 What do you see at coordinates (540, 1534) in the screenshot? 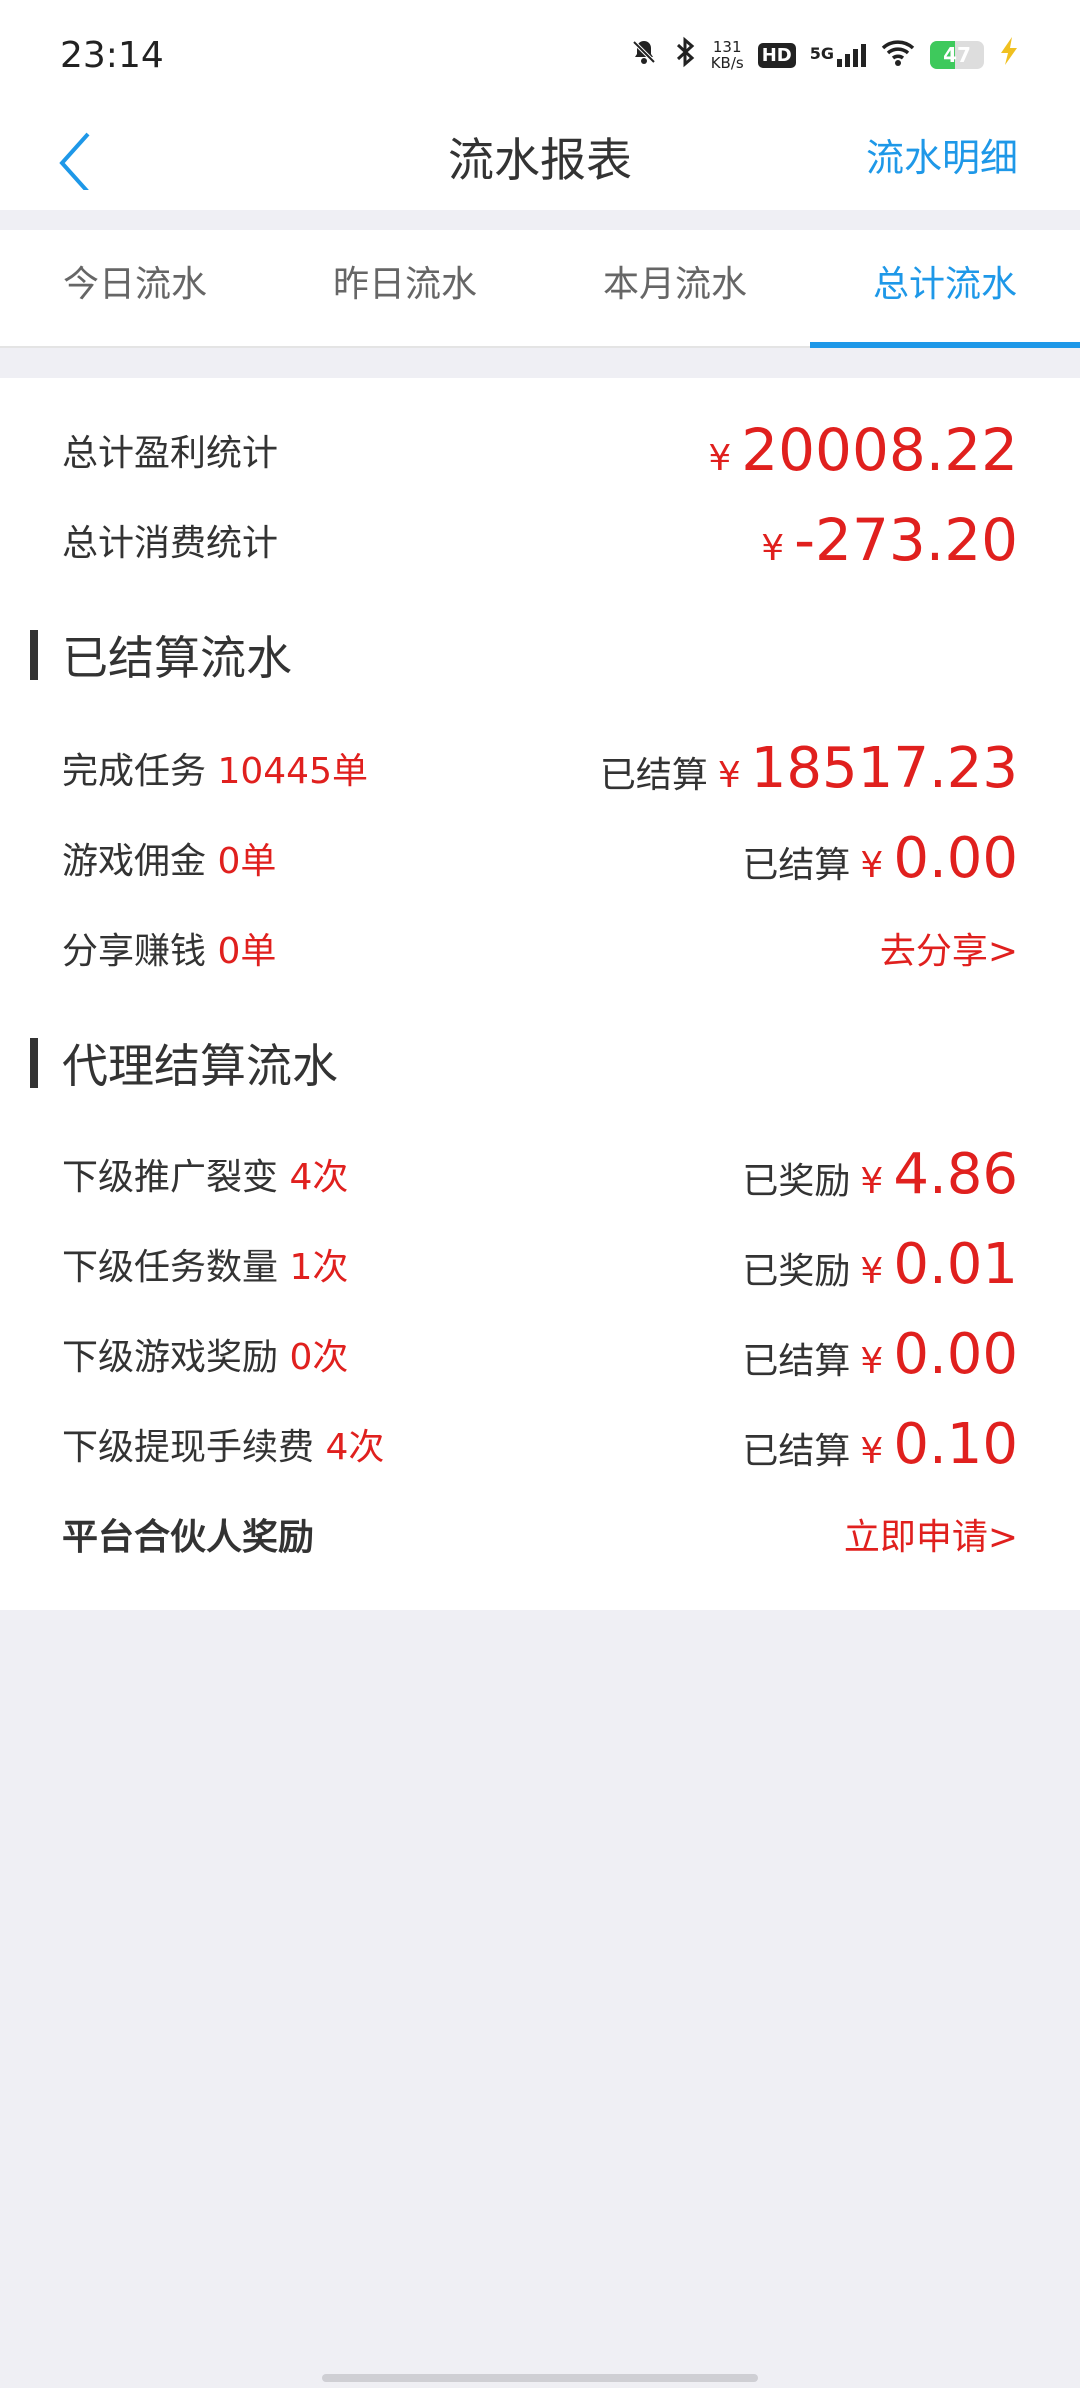
I see `partner-reward-row: 平台合伙人奖励 立即申请>` at bounding box center [540, 1534].